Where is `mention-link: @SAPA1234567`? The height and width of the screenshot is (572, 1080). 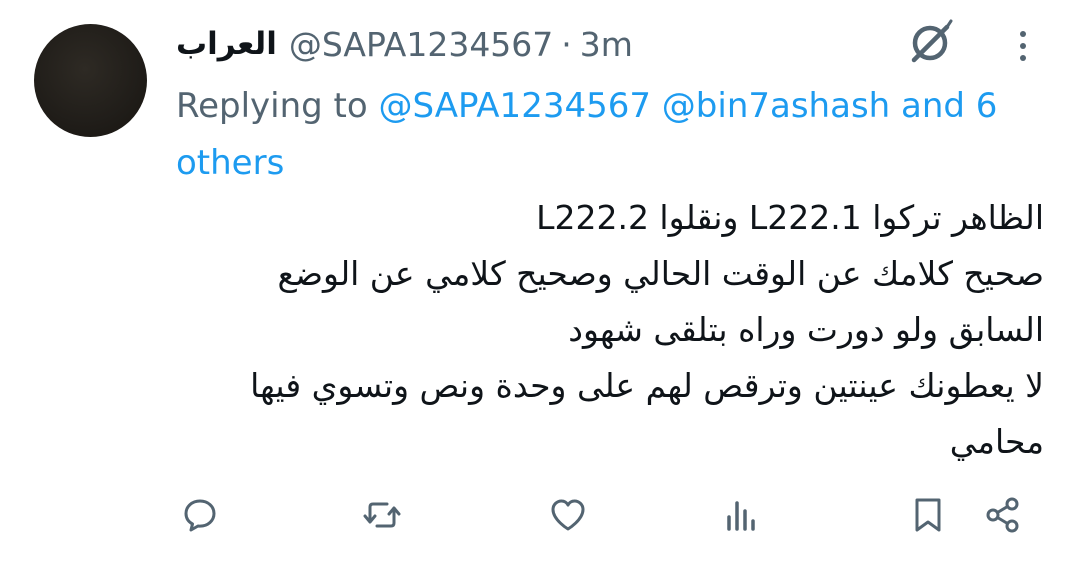
mention-link: @SAPA1234567 is located at coordinates (515, 106).